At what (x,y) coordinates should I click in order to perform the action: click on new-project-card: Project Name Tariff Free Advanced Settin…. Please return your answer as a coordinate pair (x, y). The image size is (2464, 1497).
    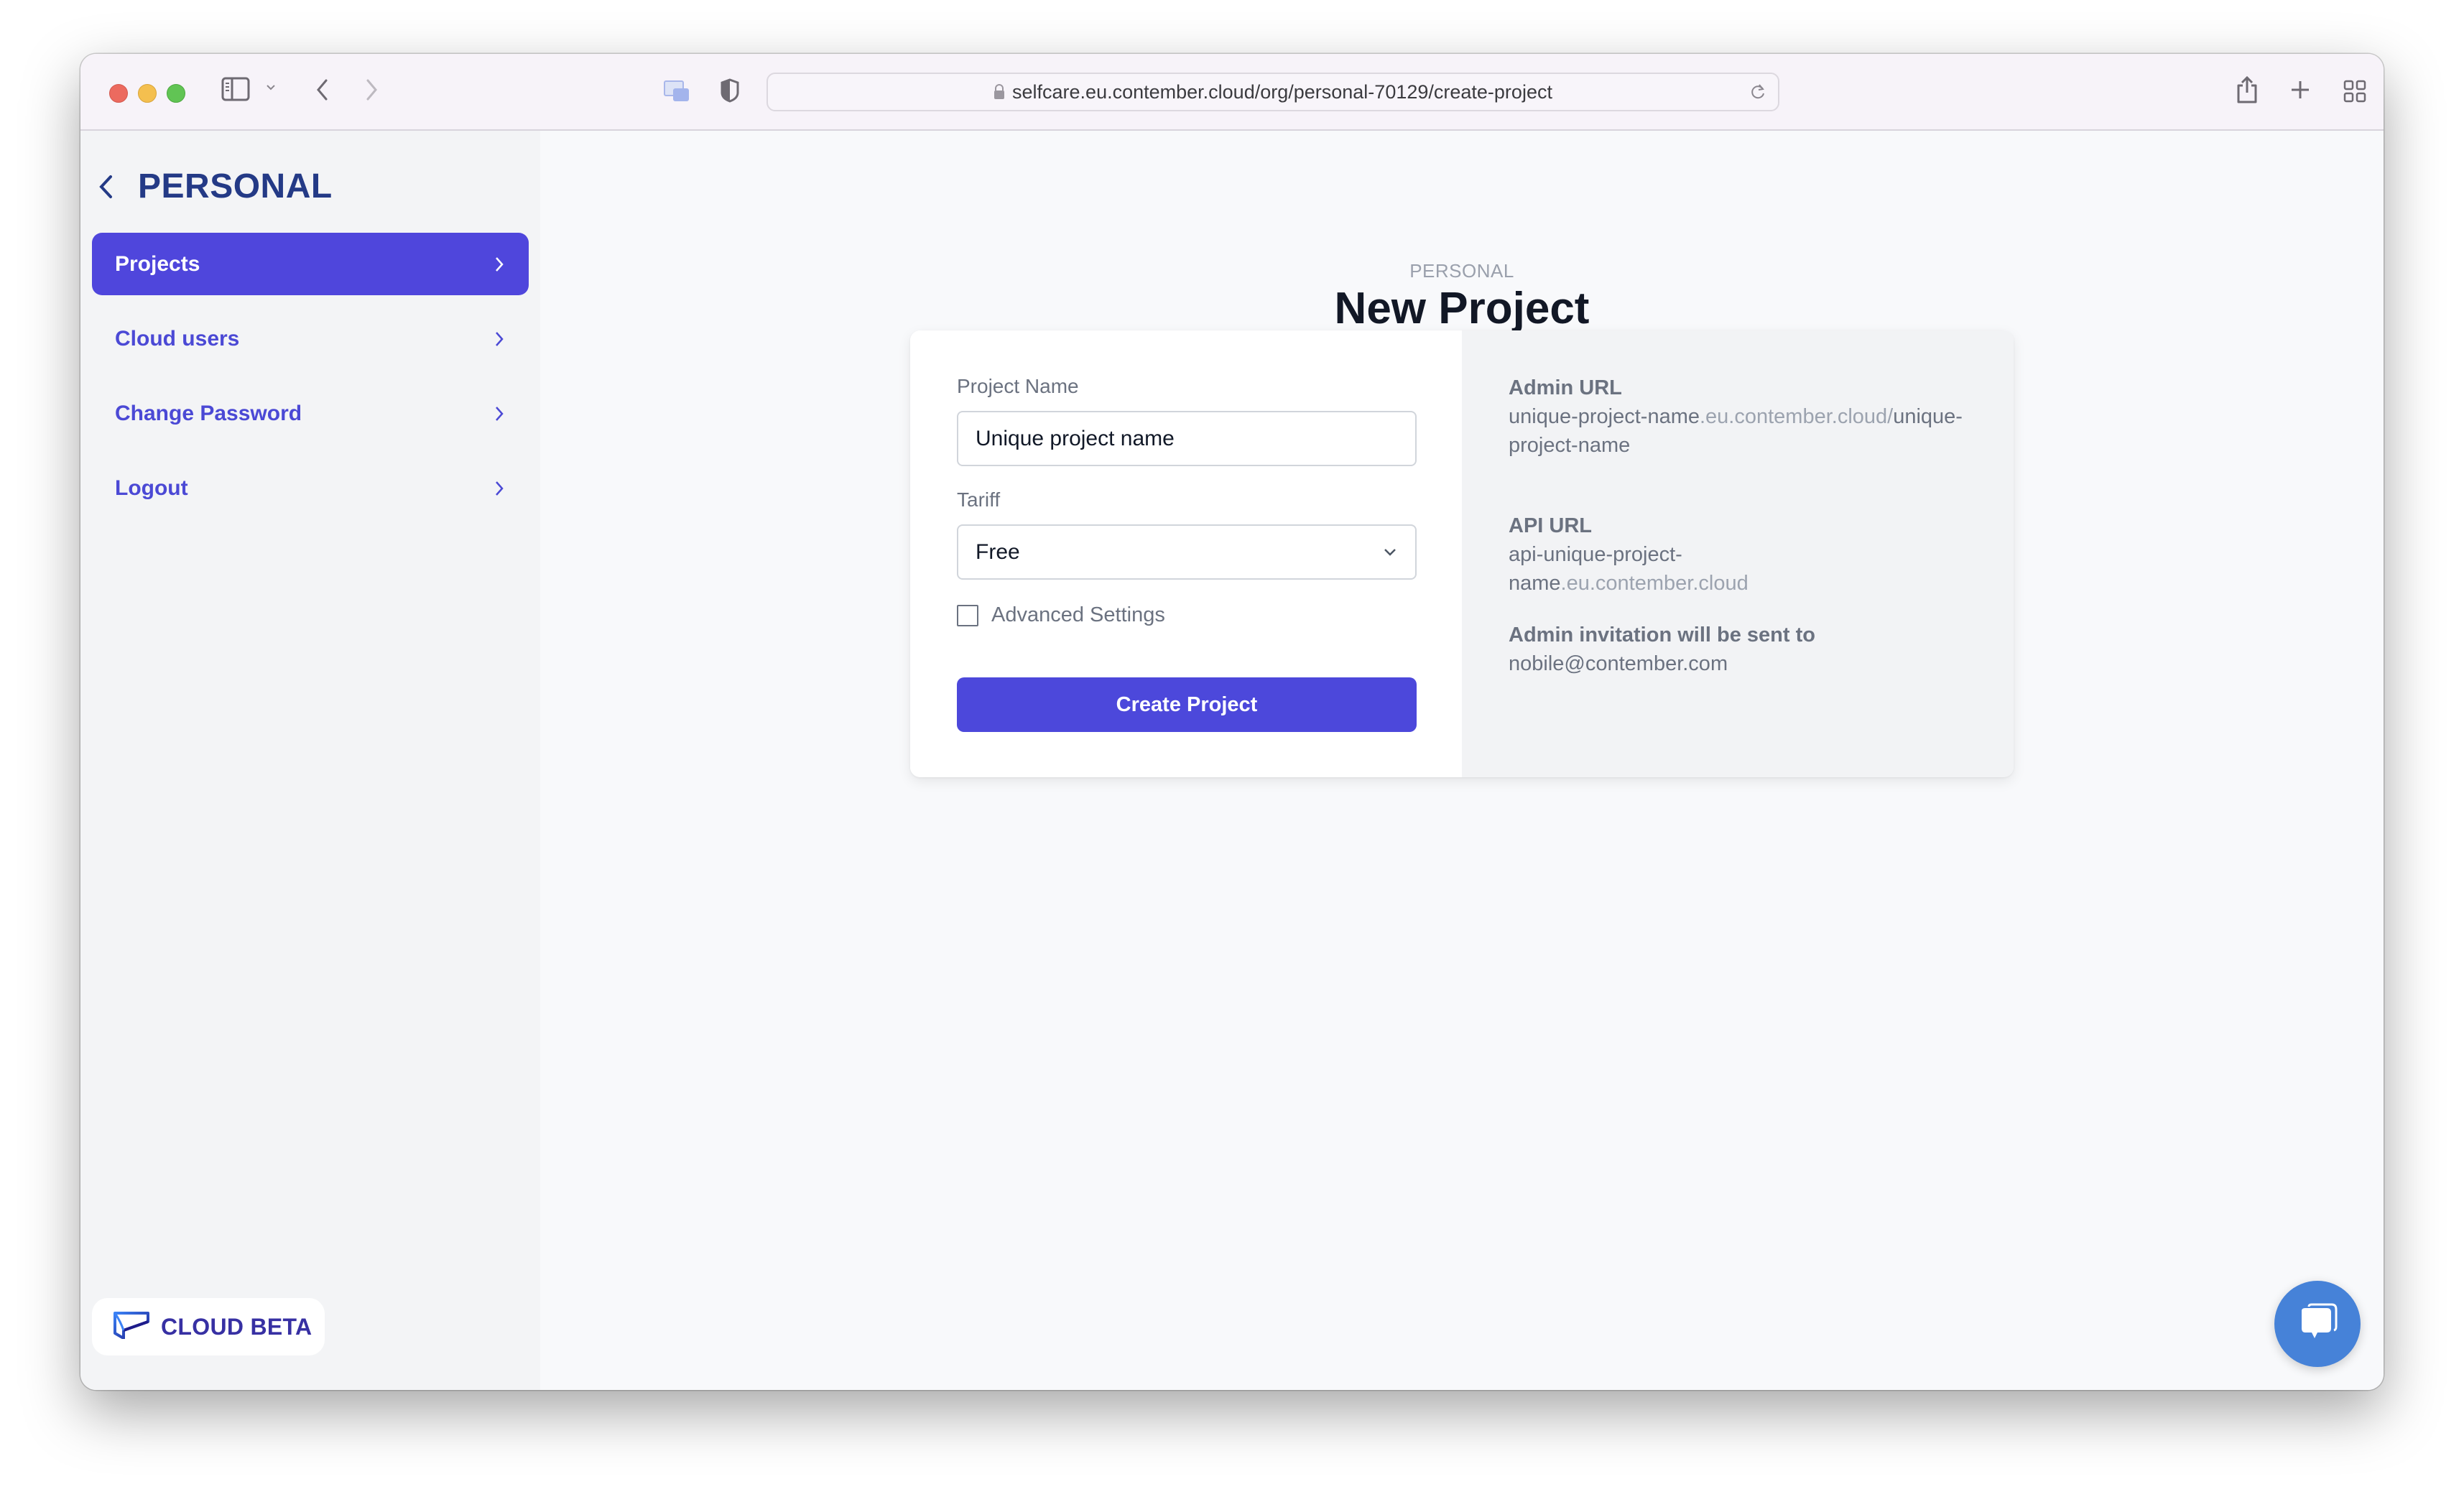
    Looking at the image, I should click on (1462, 553).